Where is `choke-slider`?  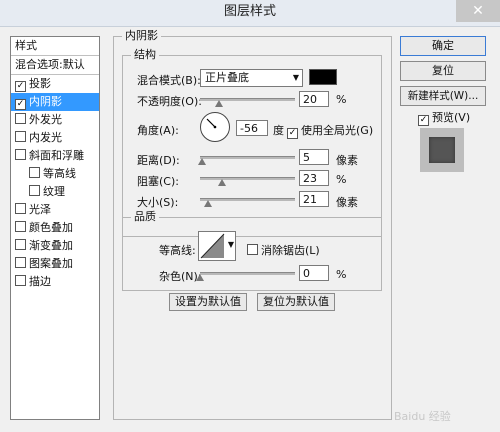
choke-slider is located at coordinates (247, 178).